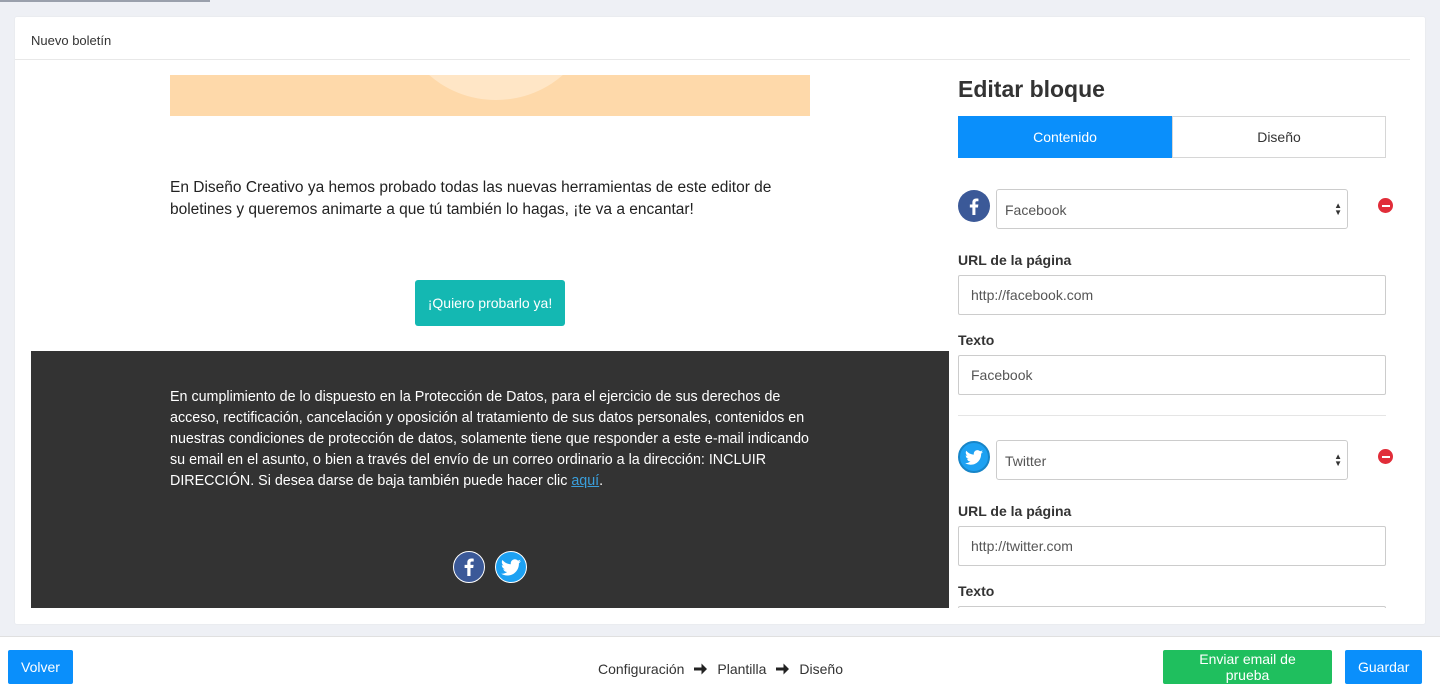  What do you see at coordinates (1031, 89) in the screenshot?
I see `editor-title: Editar bloque` at bounding box center [1031, 89].